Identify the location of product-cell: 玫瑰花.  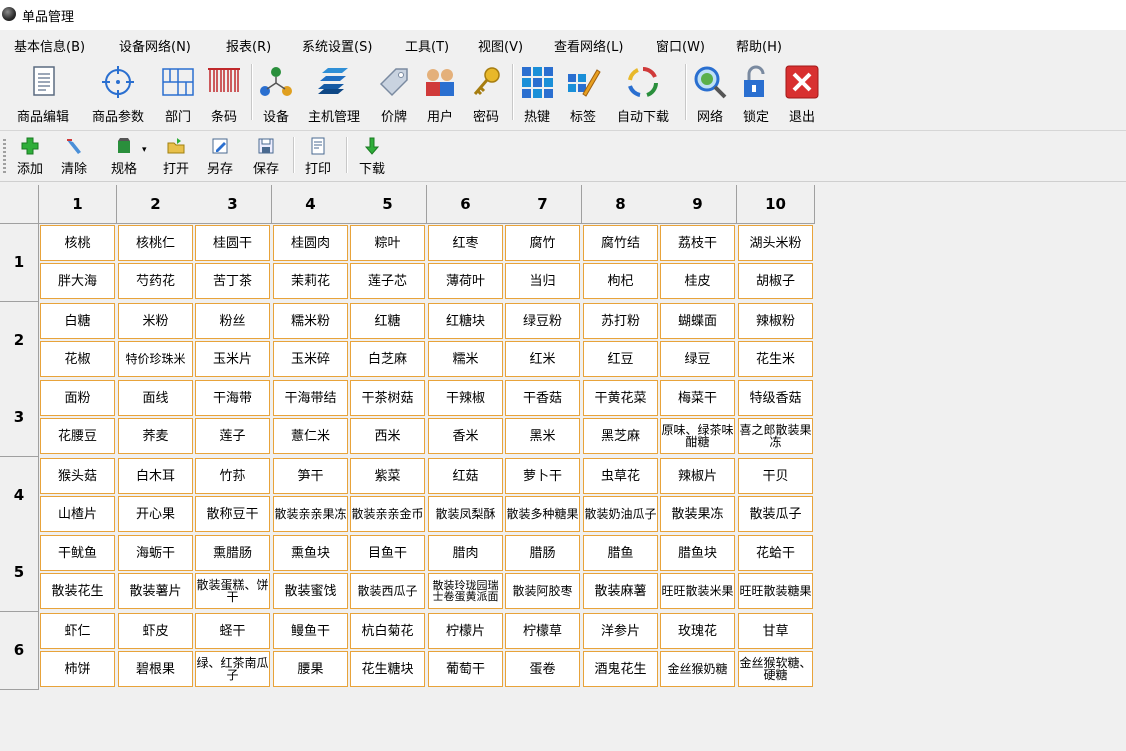
(697, 631).